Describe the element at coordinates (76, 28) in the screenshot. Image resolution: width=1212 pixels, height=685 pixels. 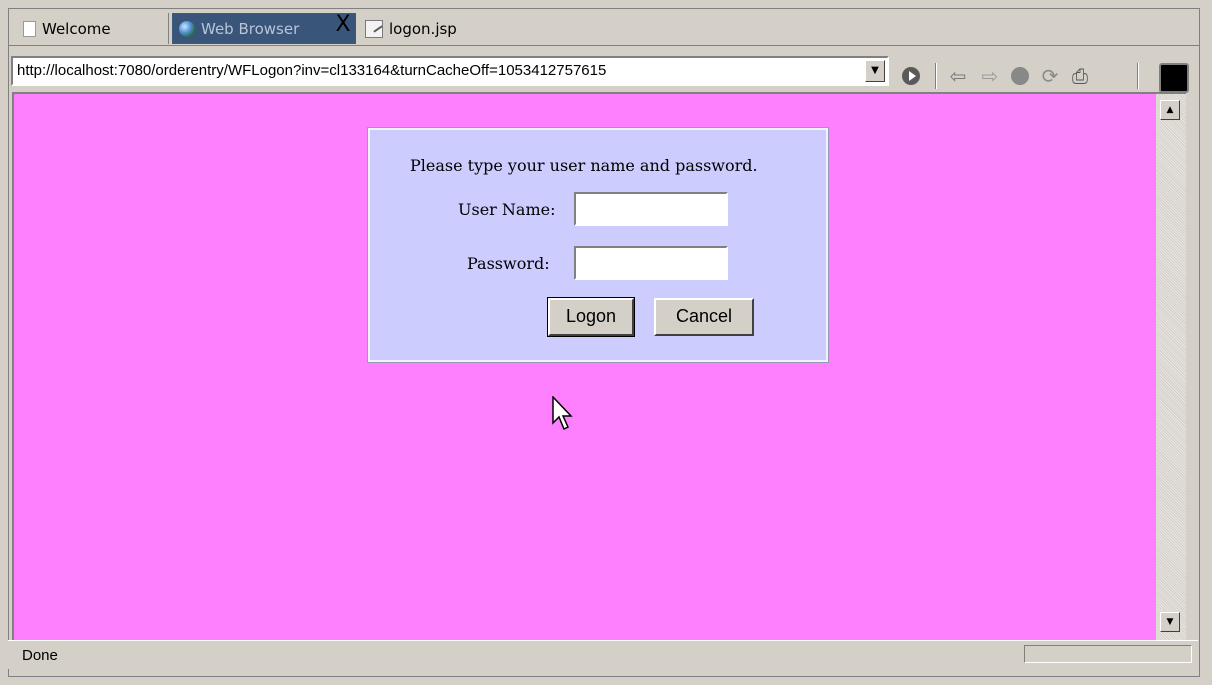
I see `tab-welcome-label: Welcome` at that location.